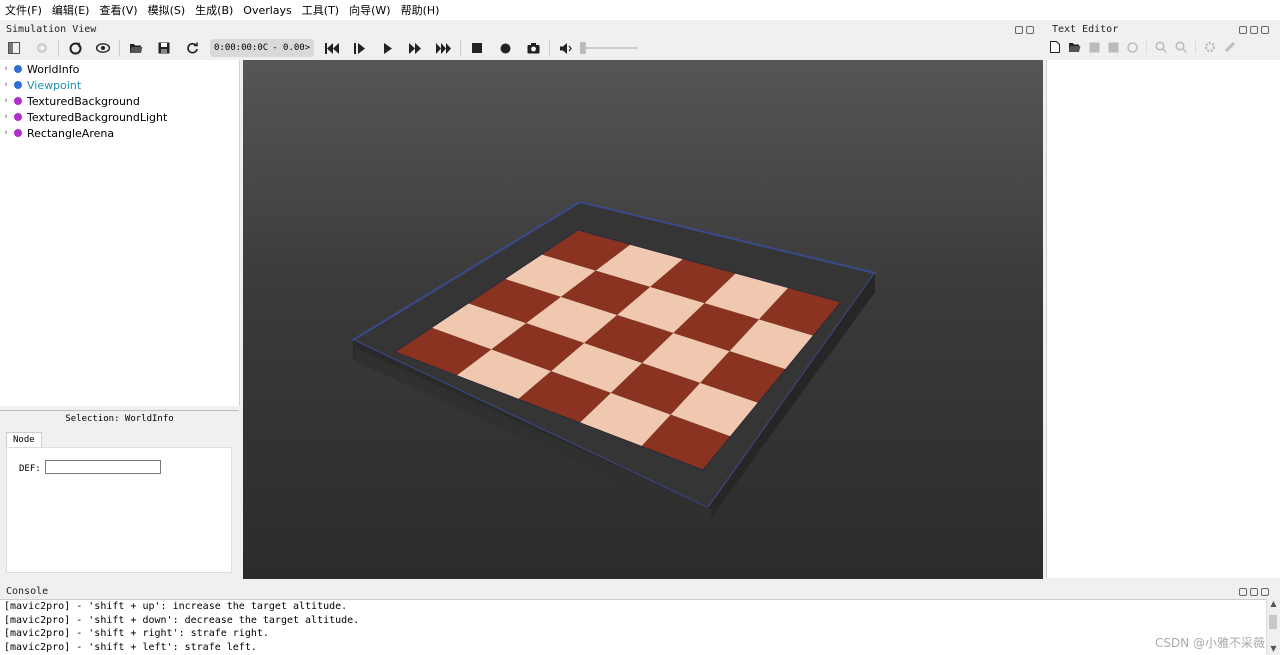 Image resolution: width=1280 pixels, height=655 pixels. Describe the element at coordinates (1273, 603) in the screenshot. I see `scroll-up-icon: ▲` at that location.